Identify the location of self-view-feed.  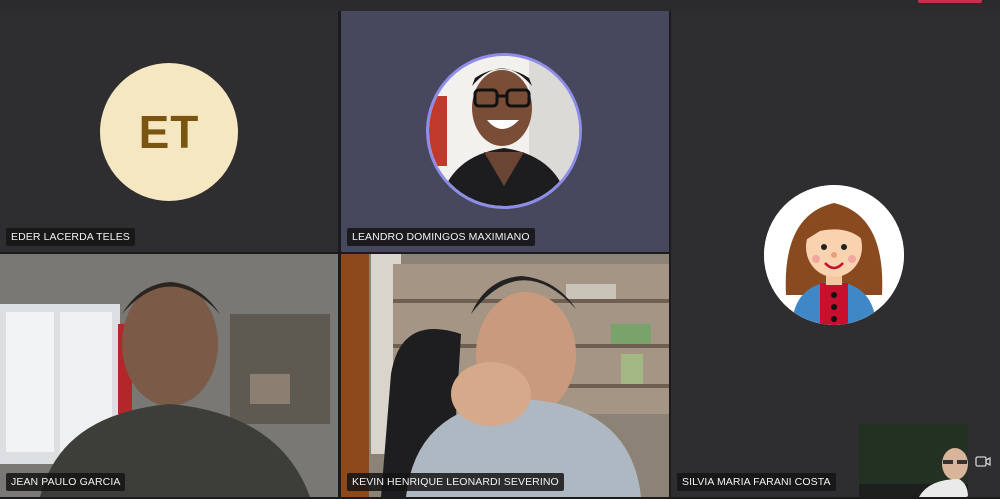
(913, 460).